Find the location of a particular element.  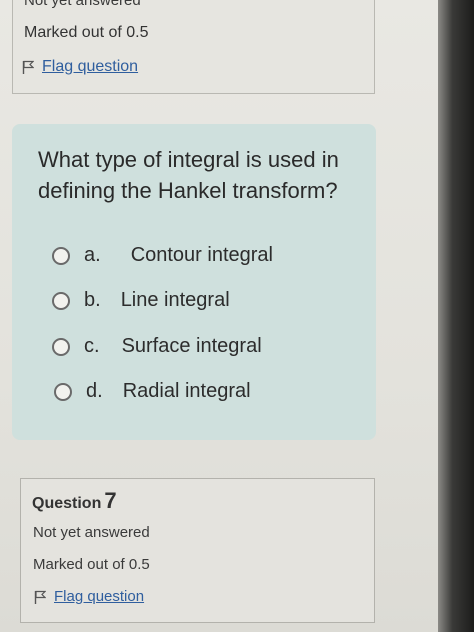

option-d: d. Radial integral is located at coordinates (152, 391).